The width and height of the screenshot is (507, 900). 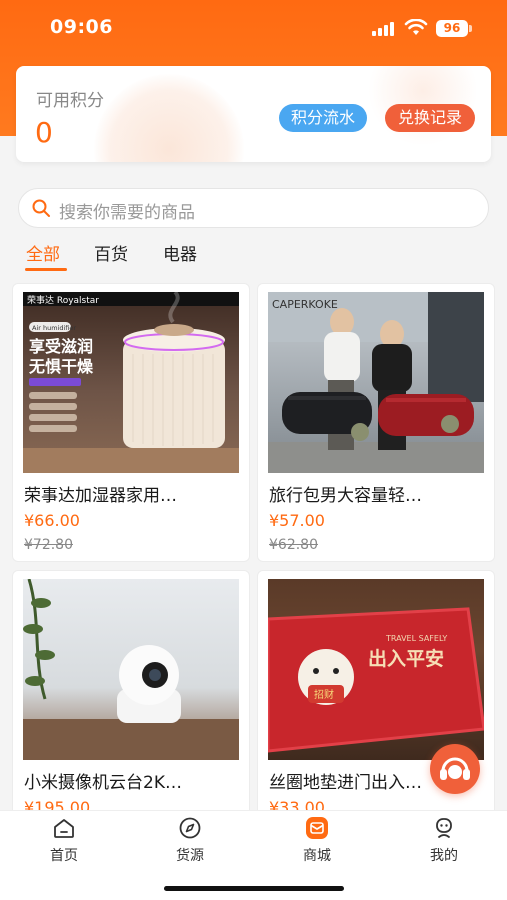 What do you see at coordinates (61, 346) in the screenshot?
I see `product-image-line1: 享受滋润` at bounding box center [61, 346].